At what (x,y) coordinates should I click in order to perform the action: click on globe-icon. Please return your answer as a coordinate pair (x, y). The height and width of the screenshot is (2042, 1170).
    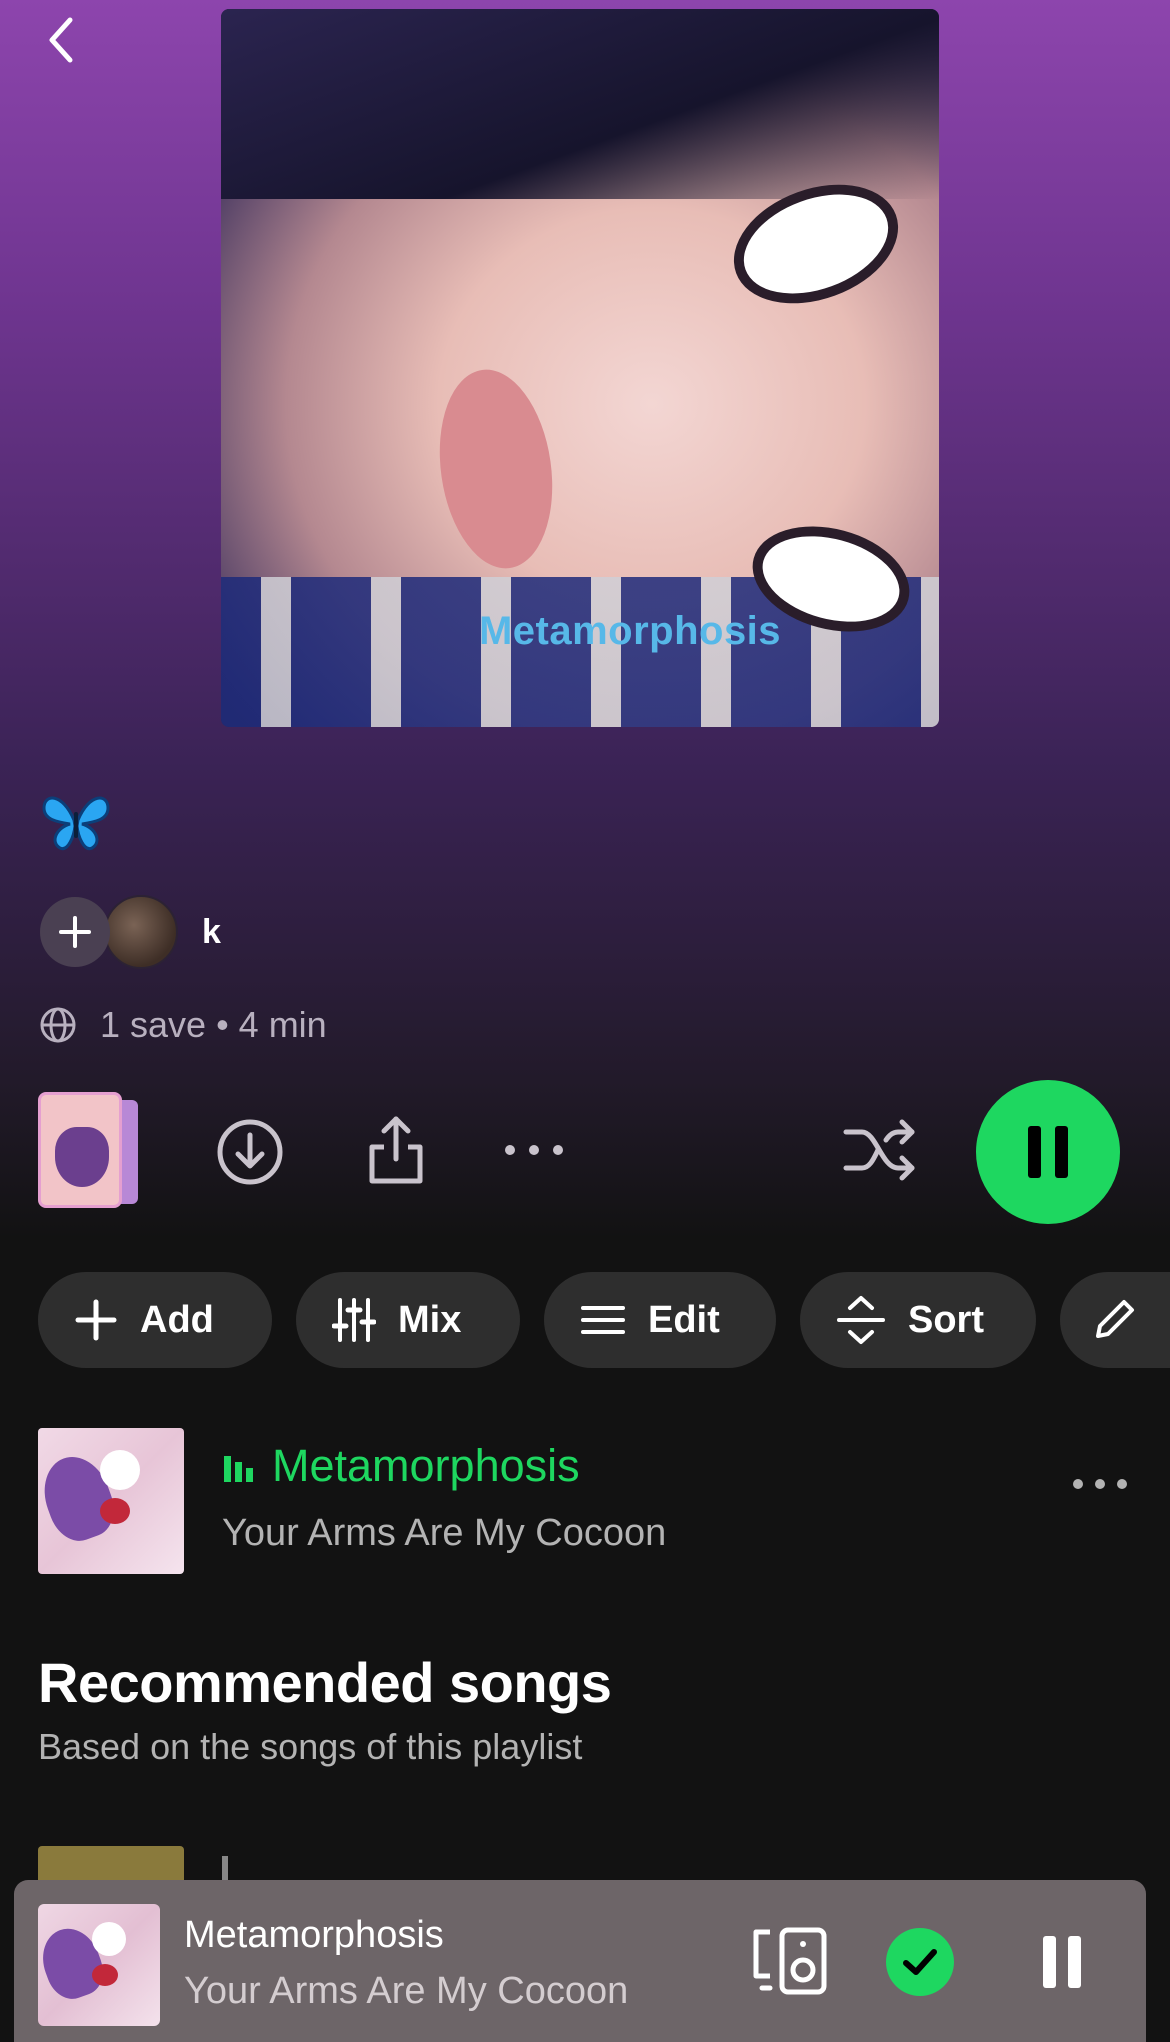
    Looking at the image, I should click on (58, 1025).